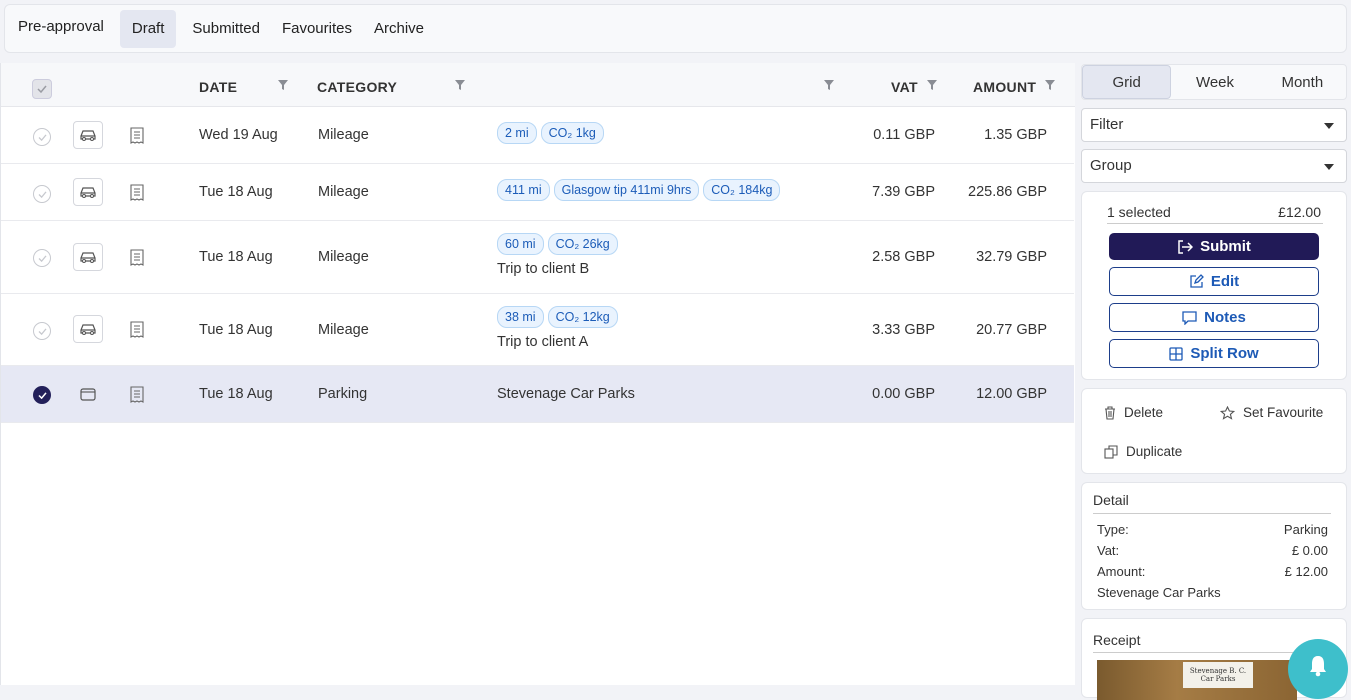 Image resolution: width=1351 pixels, height=700 pixels. Describe the element at coordinates (1113, 529) in the screenshot. I see `detail-type-label: Type:` at that location.